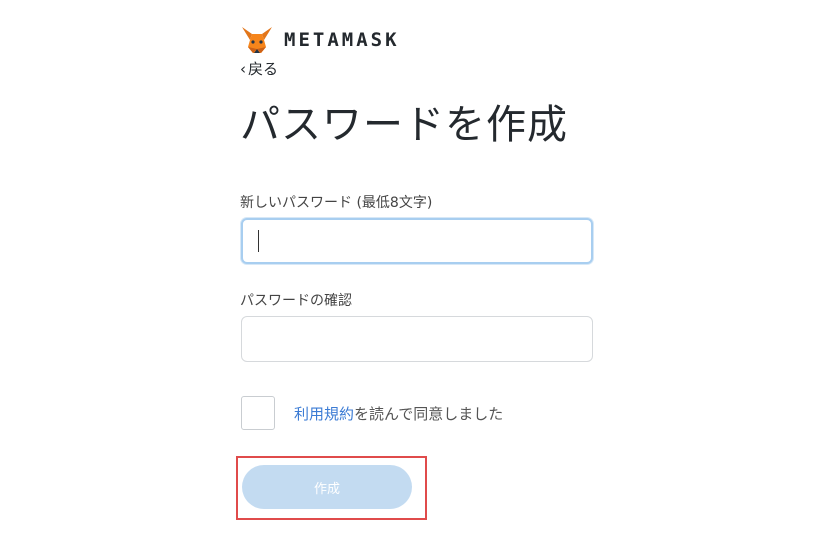 The width and height of the screenshot is (840, 560). Describe the element at coordinates (404, 125) in the screenshot. I see `page-title: パスワードを作成` at that location.